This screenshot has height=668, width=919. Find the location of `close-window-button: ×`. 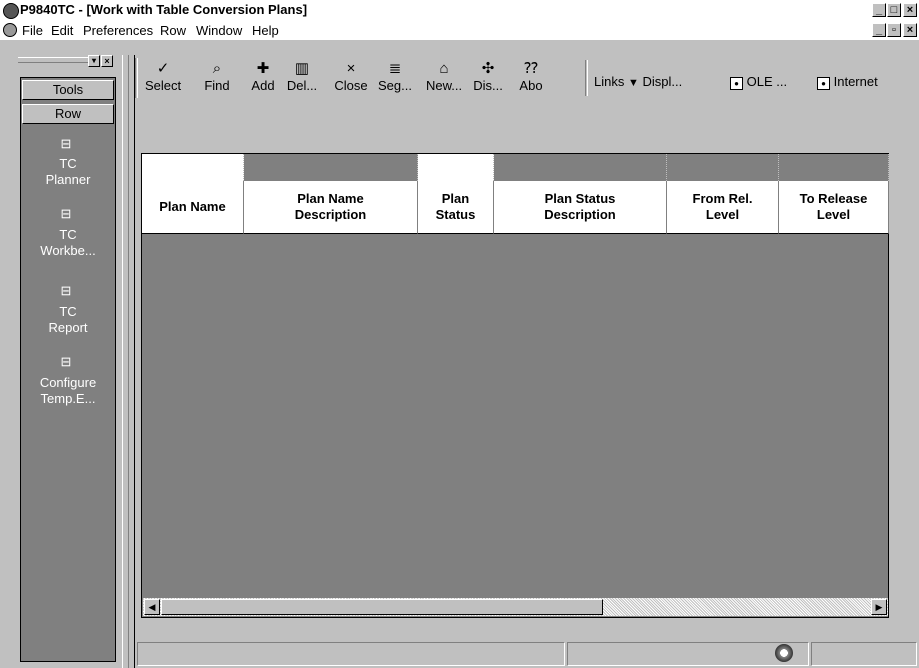

close-window-button: × is located at coordinates (910, 10).